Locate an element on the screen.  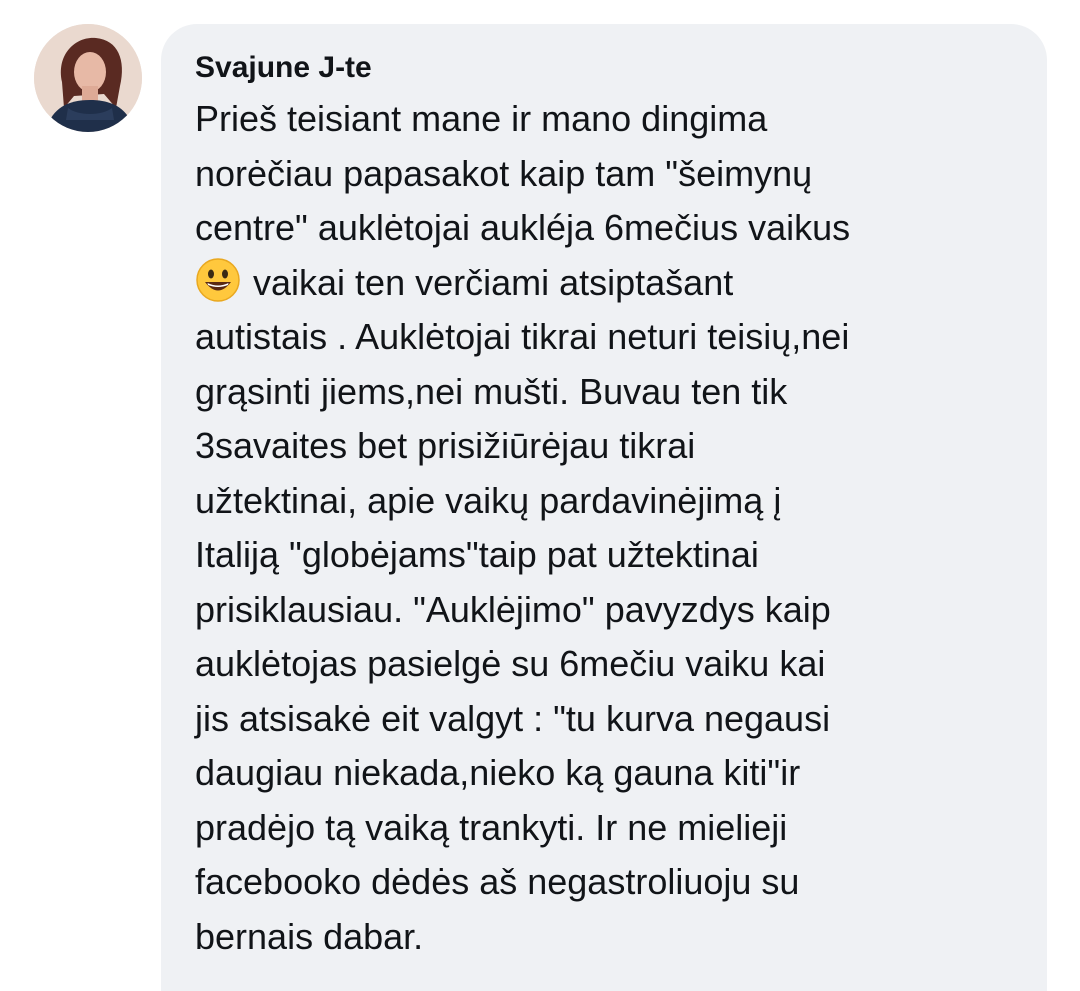
comment-line: Prieš teisiant mane ir mano dingima is located at coordinates (481, 118).